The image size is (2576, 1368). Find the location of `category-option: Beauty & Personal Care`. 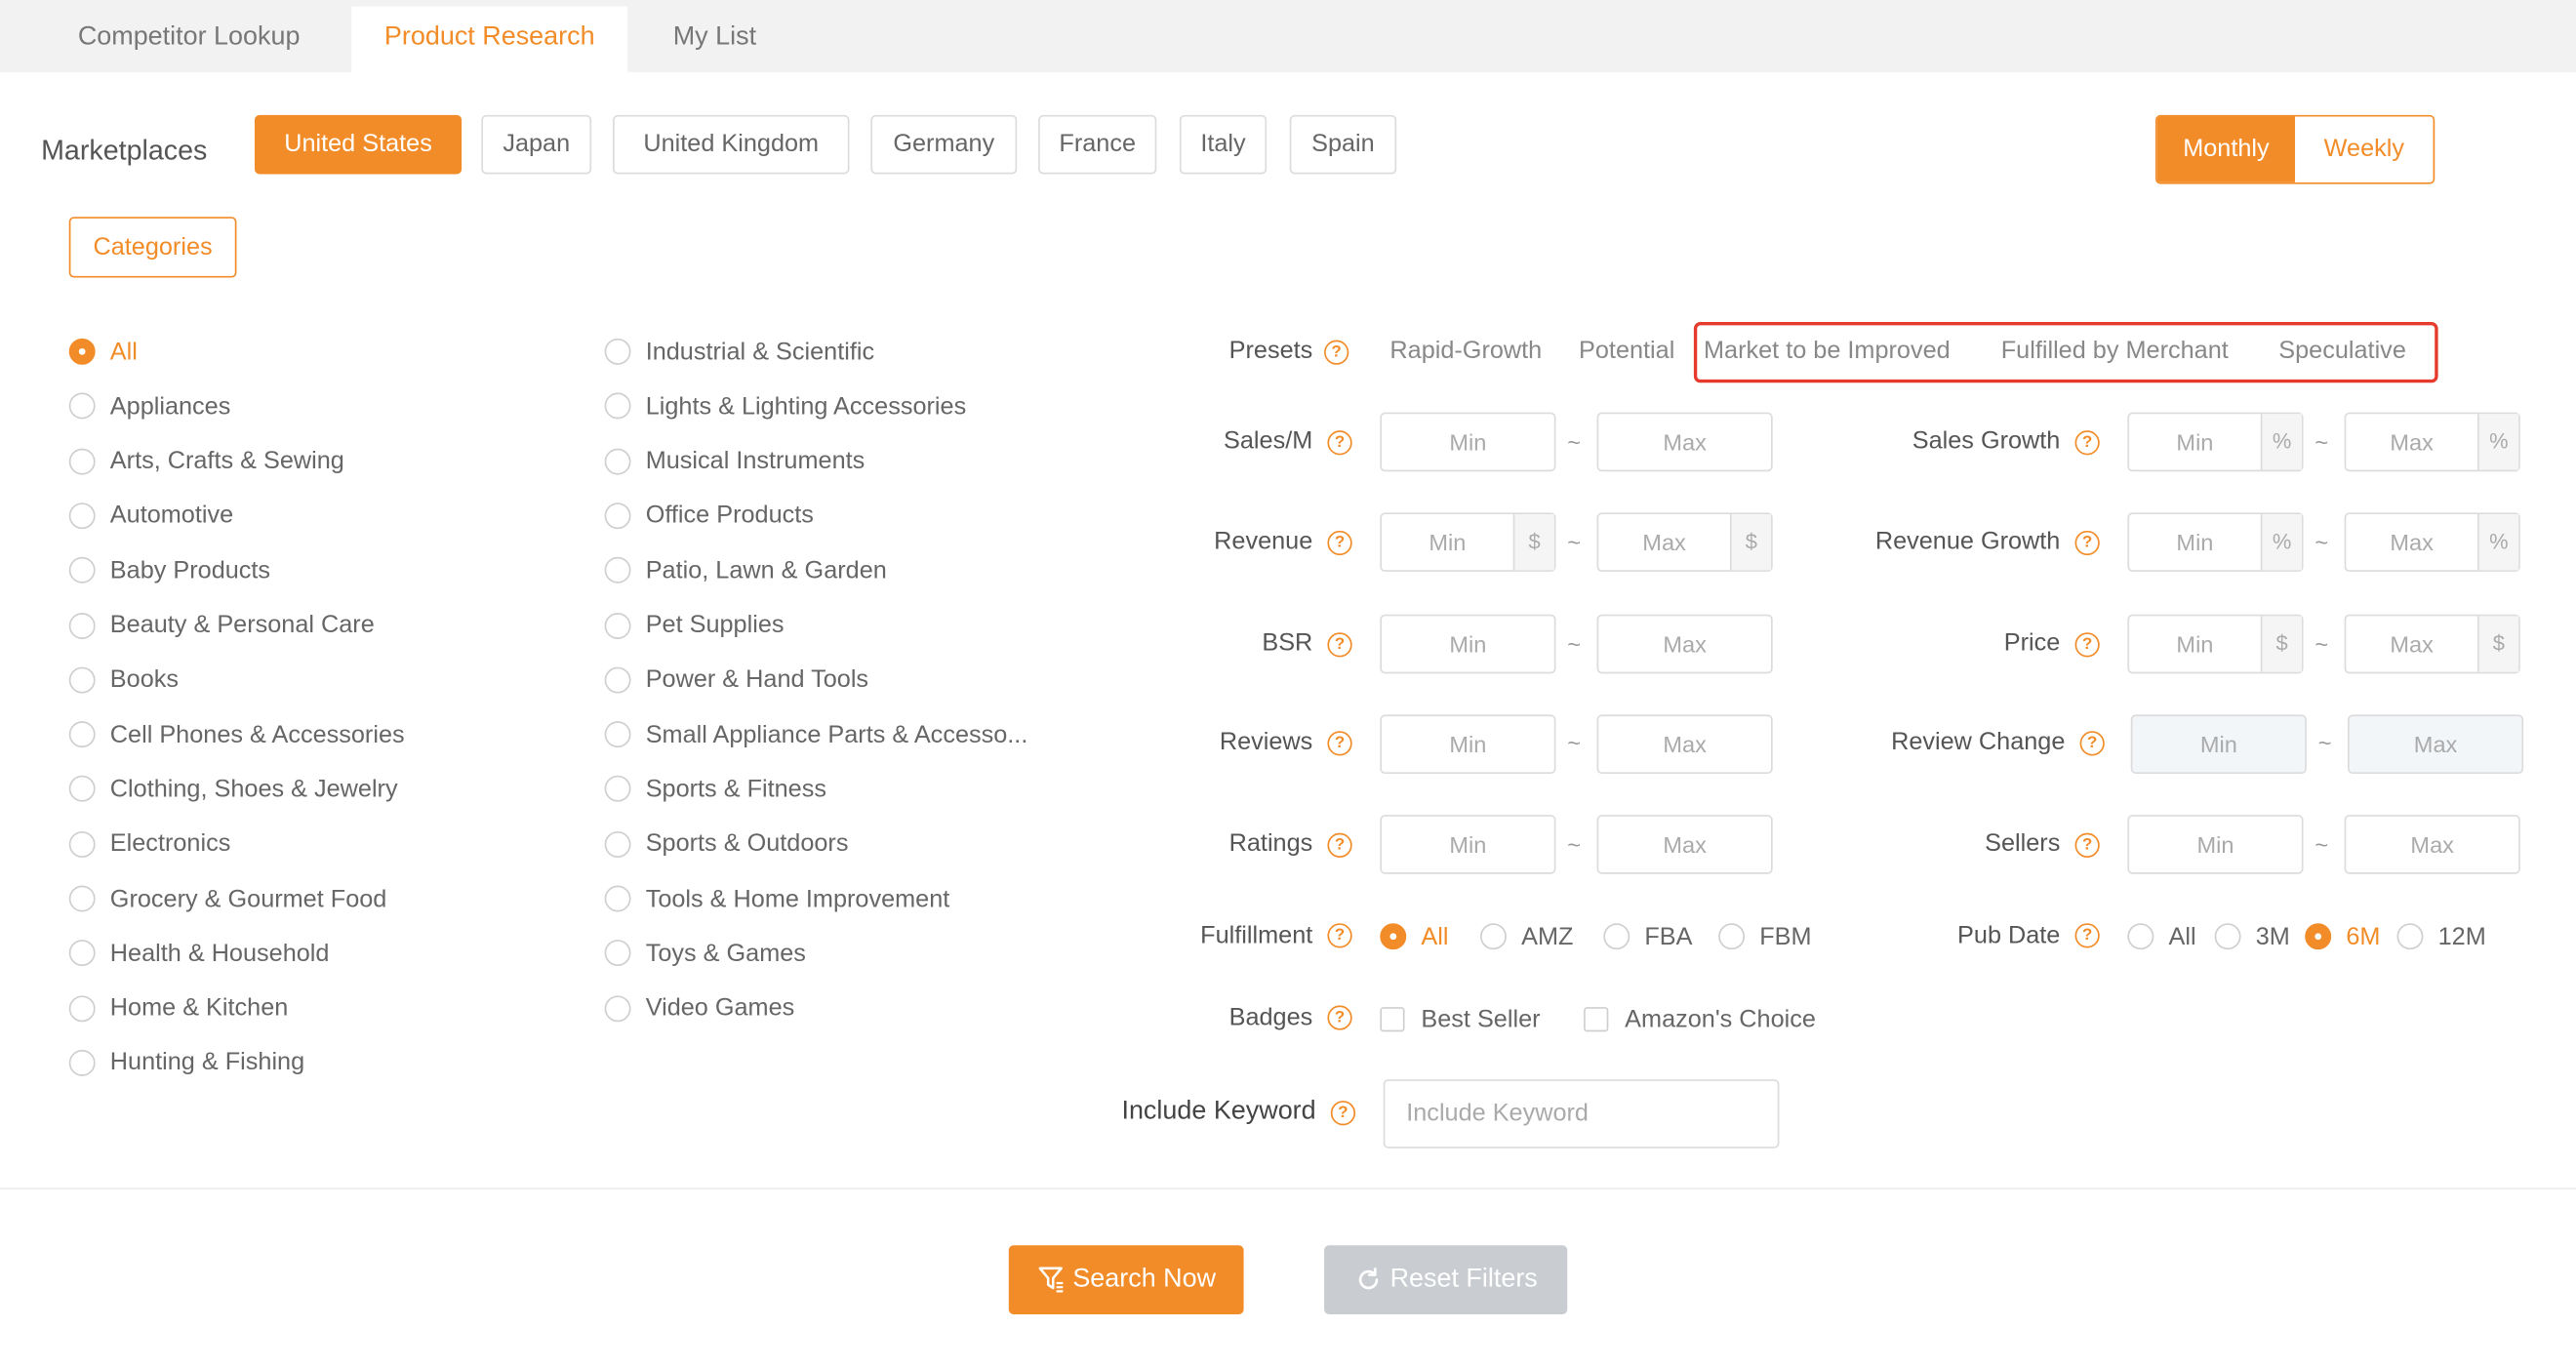

category-option: Beauty & Personal Care is located at coordinates (221, 625).